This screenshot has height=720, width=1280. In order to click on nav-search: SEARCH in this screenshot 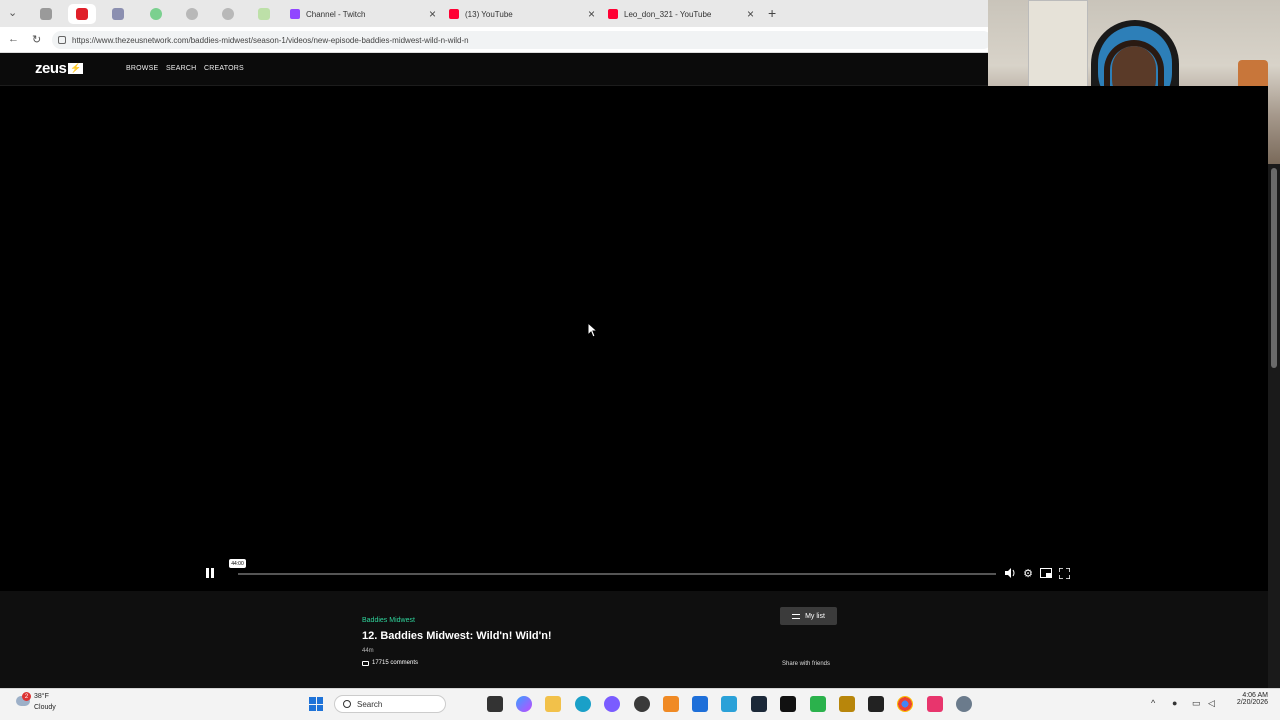, I will do `click(181, 68)`.